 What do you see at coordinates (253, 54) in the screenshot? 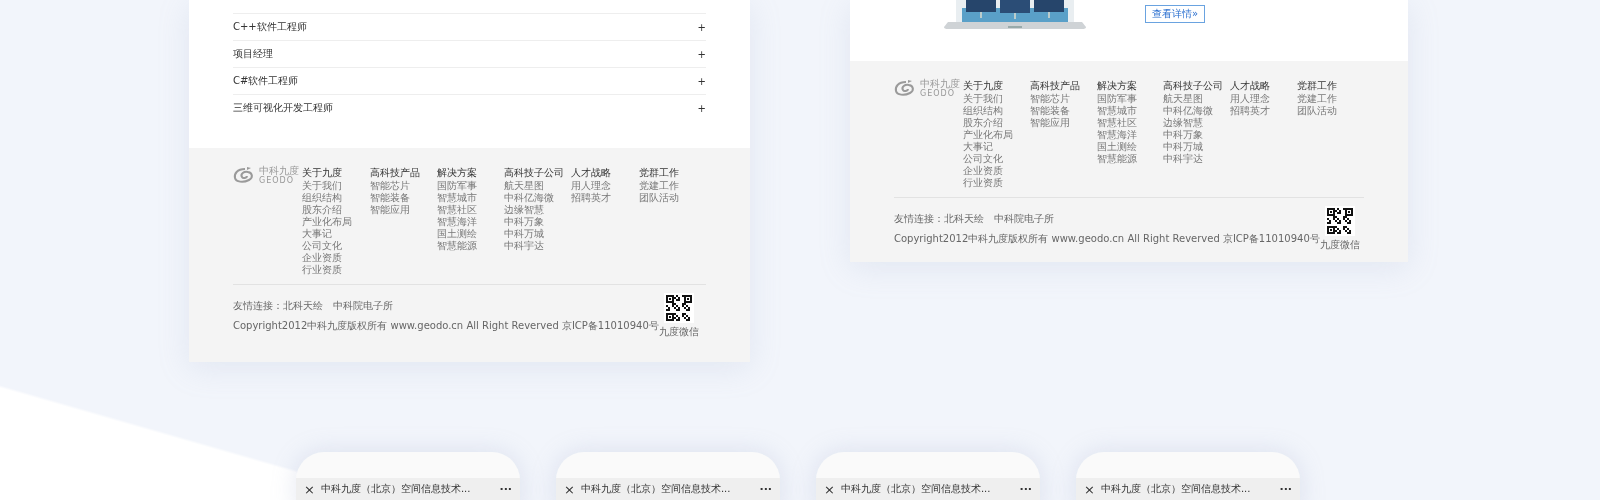
I see `job-title: 项目经理` at bounding box center [253, 54].